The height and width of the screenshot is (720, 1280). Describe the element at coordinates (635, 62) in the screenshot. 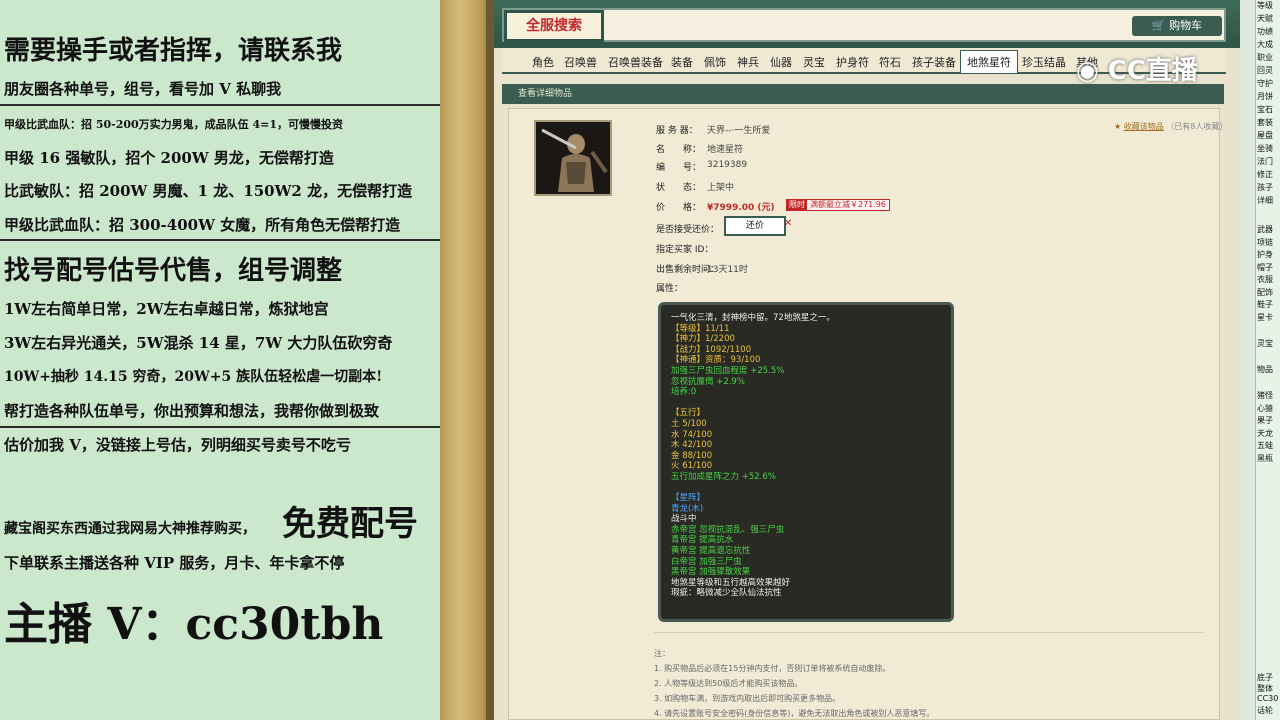

I see `tab-pet-equip: 召唤兽装备` at that location.